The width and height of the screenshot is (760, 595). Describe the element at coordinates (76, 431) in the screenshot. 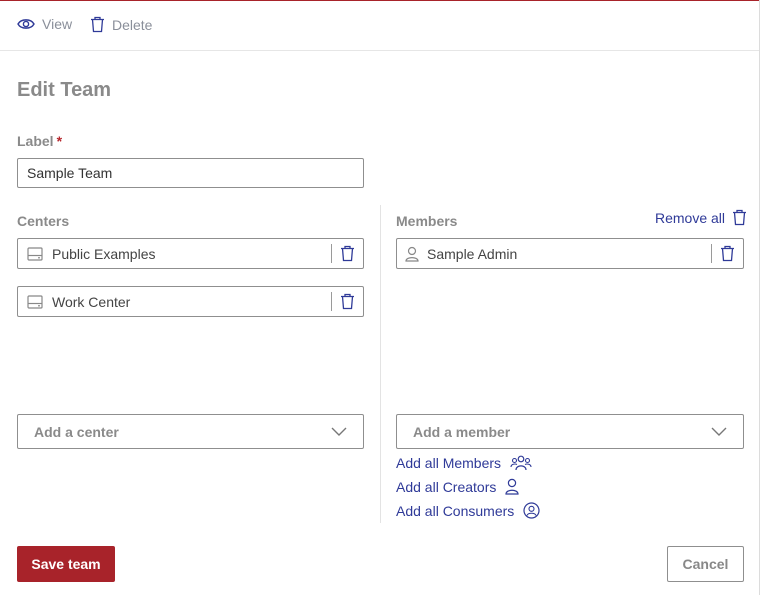

I see `add-center-placeholder: Add a center` at that location.